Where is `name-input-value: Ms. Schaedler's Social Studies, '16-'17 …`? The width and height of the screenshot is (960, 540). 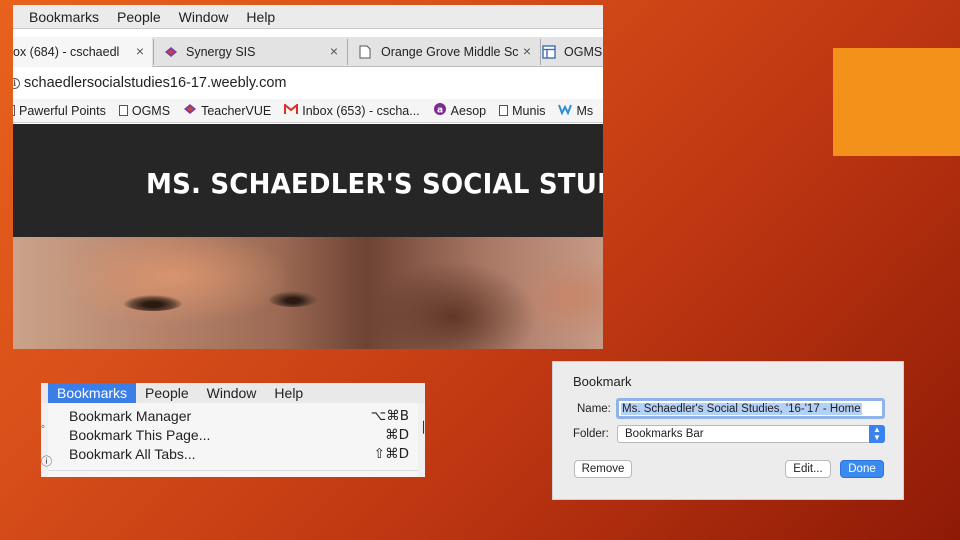 name-input-value: Ms. Schaedler's Social Studies, '16-'17 … is located at coordinates (741, 408).